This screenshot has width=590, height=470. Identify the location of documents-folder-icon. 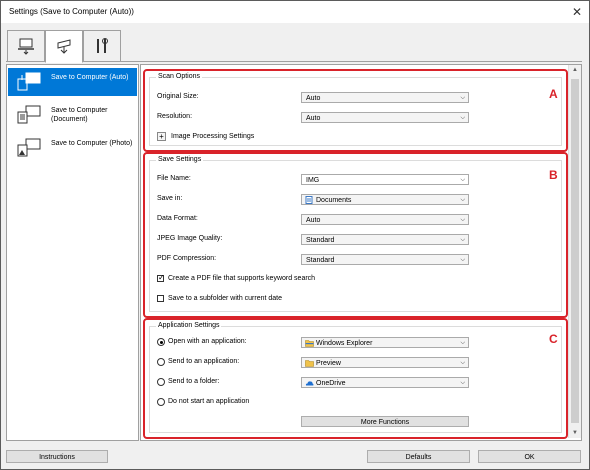
(309, 200).